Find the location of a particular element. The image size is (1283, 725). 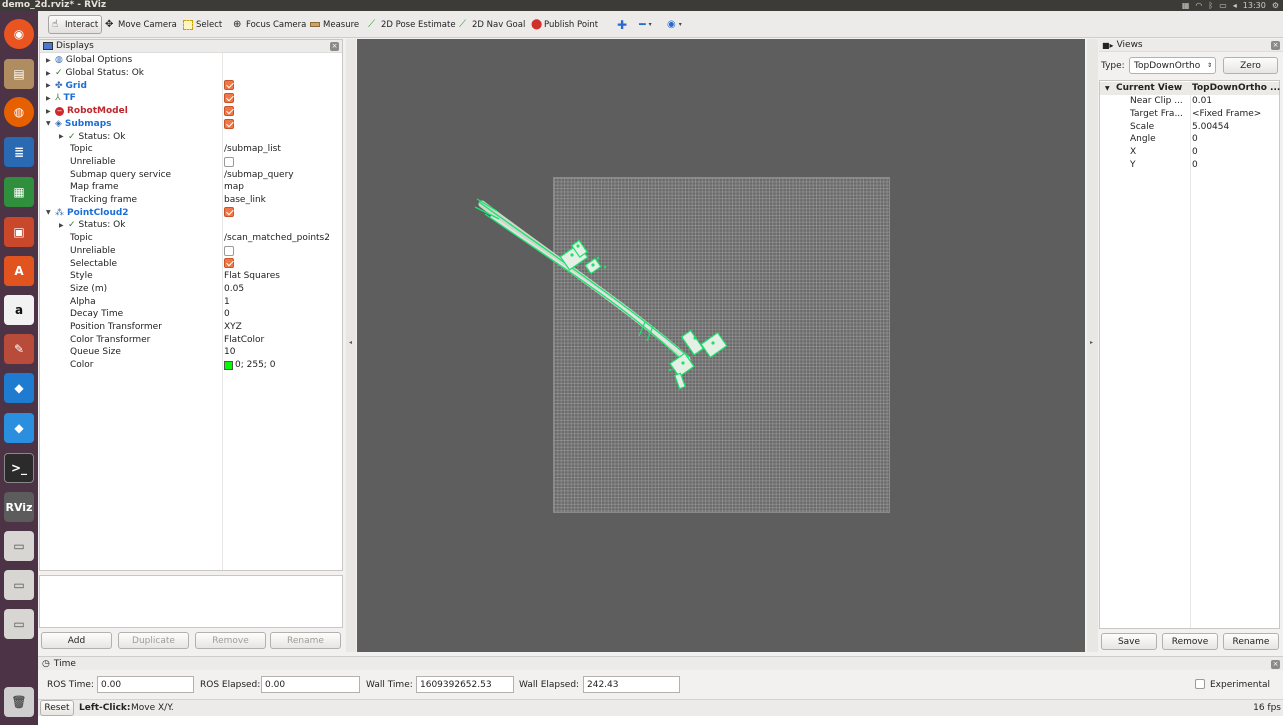

view-property-row: Target Fra... <Fixed Frame> is located at coordinates (1189, 114).